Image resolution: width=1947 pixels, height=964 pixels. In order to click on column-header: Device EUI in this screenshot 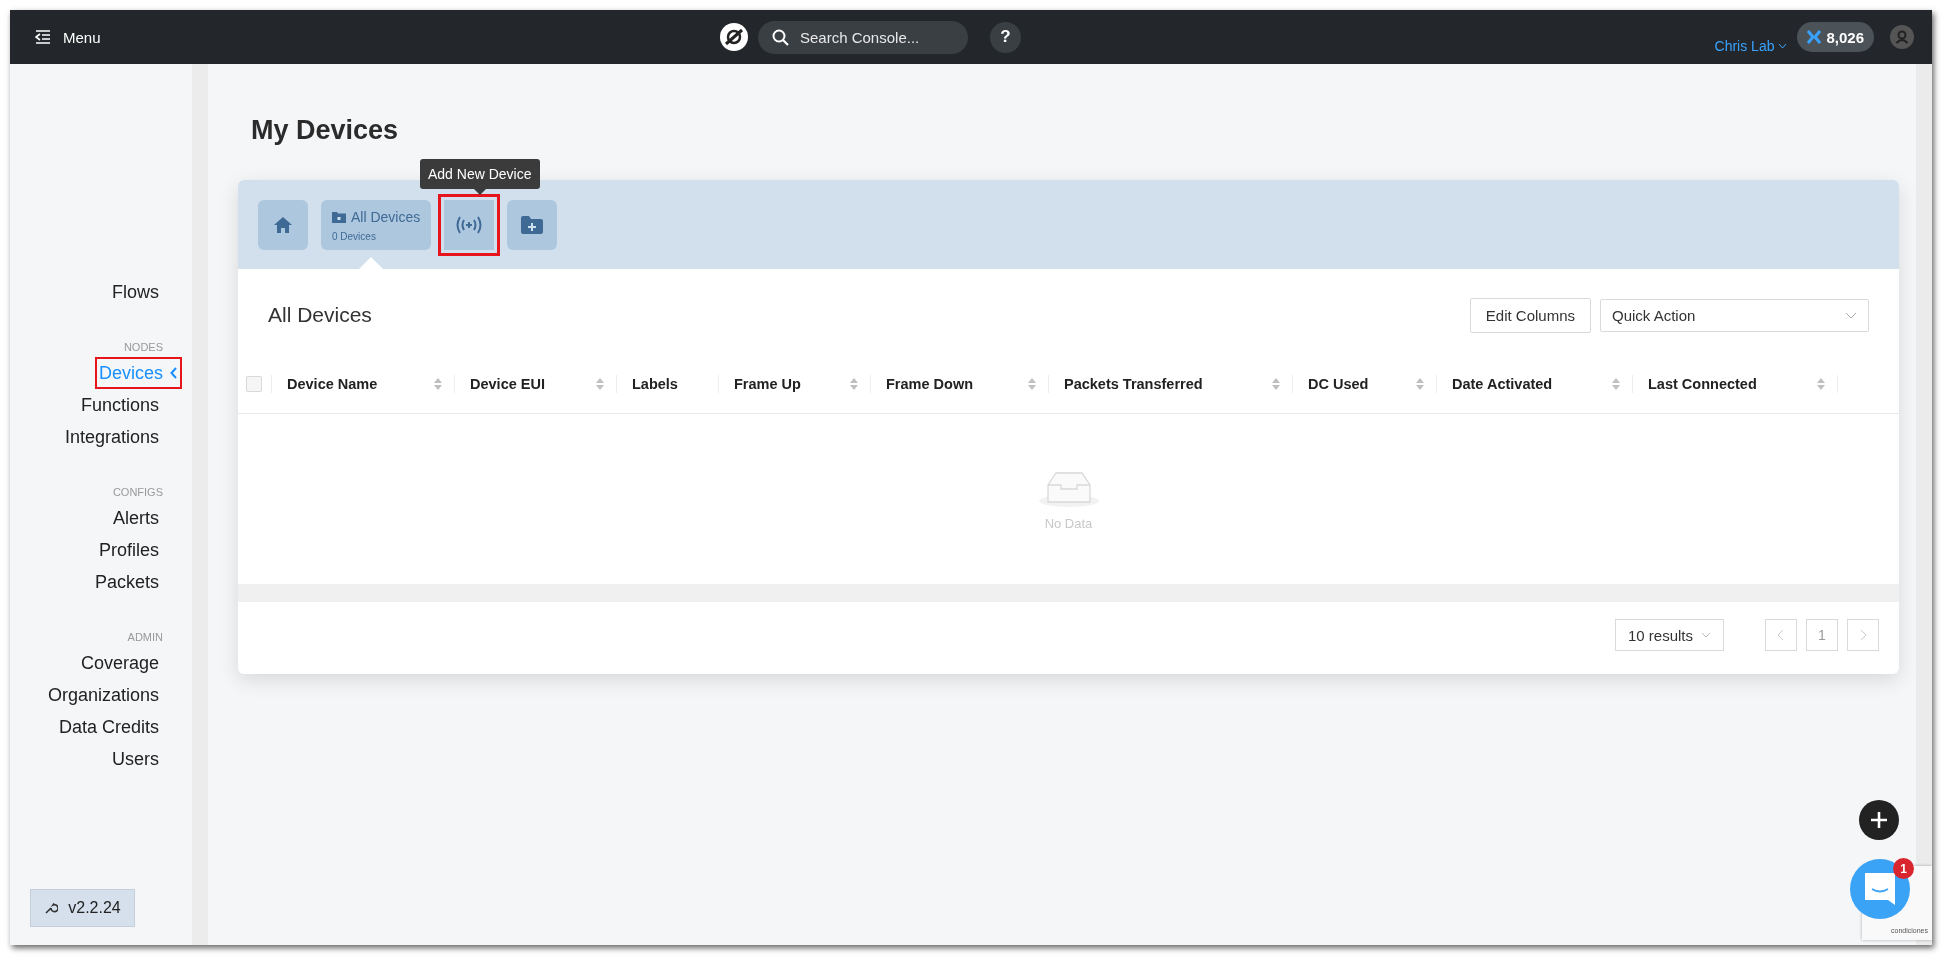, I will do `click(507, 384)`.